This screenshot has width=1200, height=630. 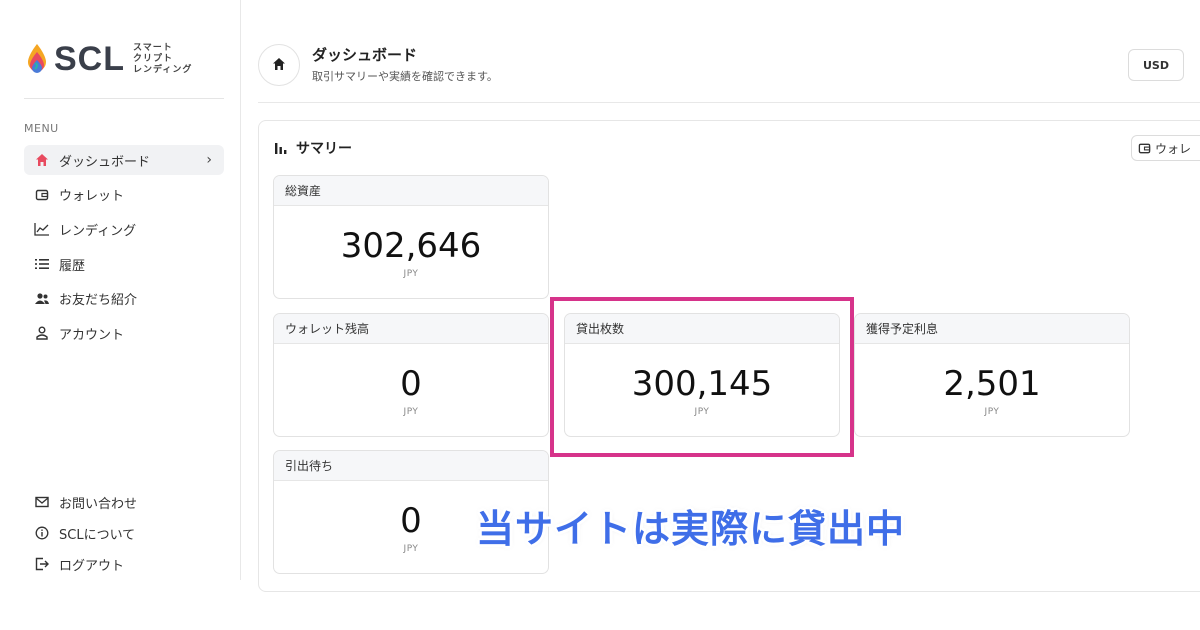 I want to click on sidebar-item-lending: レンディング, so click(x=124, y=229).